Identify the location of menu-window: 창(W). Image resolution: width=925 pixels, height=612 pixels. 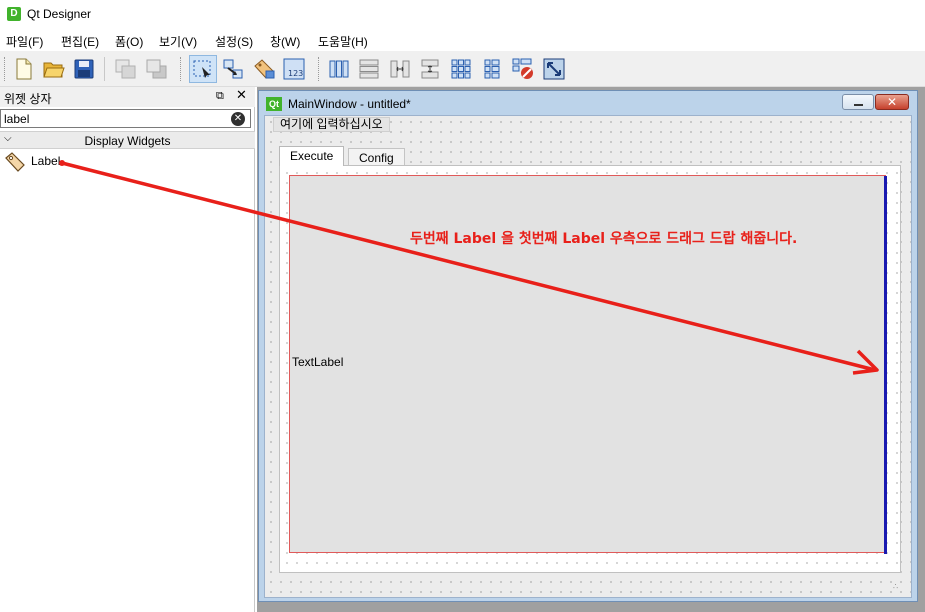
(285, 41).